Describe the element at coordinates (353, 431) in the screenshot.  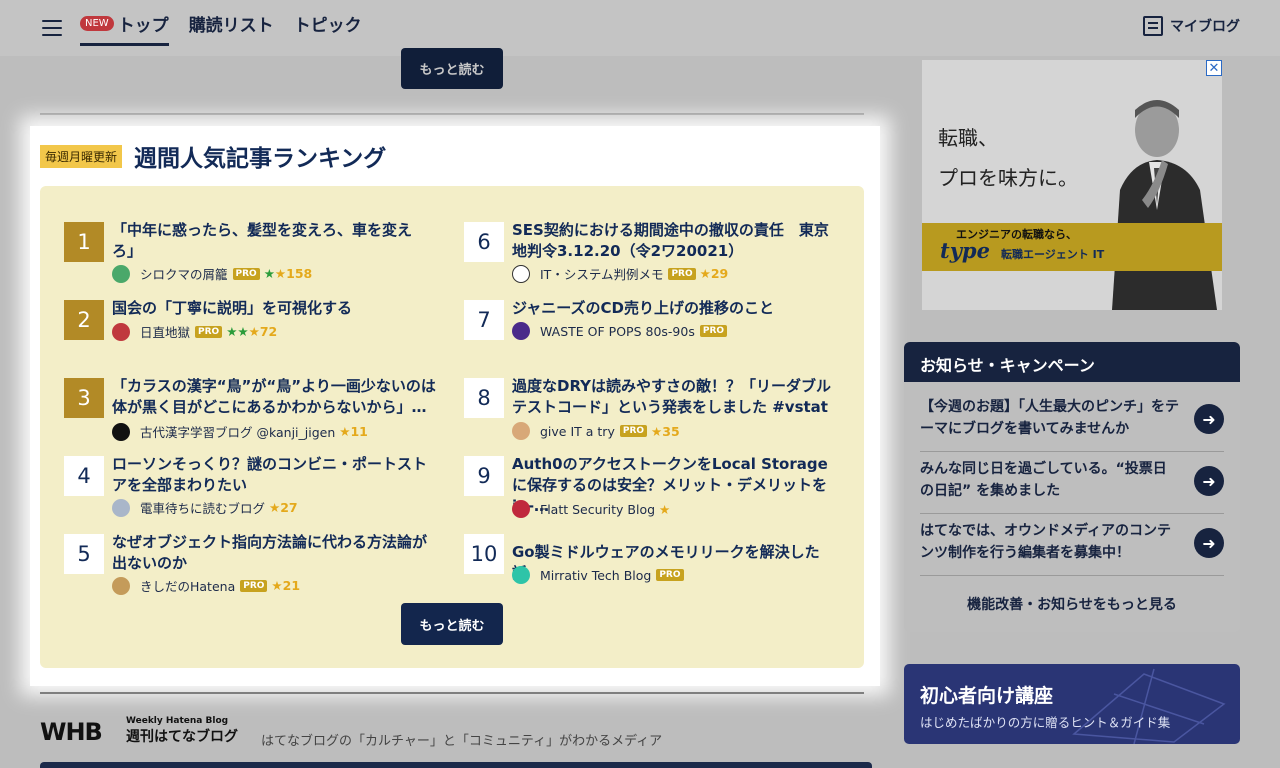
I see `star-count: ★11` at that location.